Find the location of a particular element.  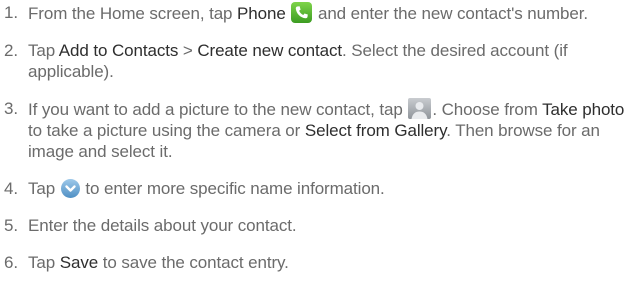

step-text: From the Home screen, tap is located at coordinates (133, 13).